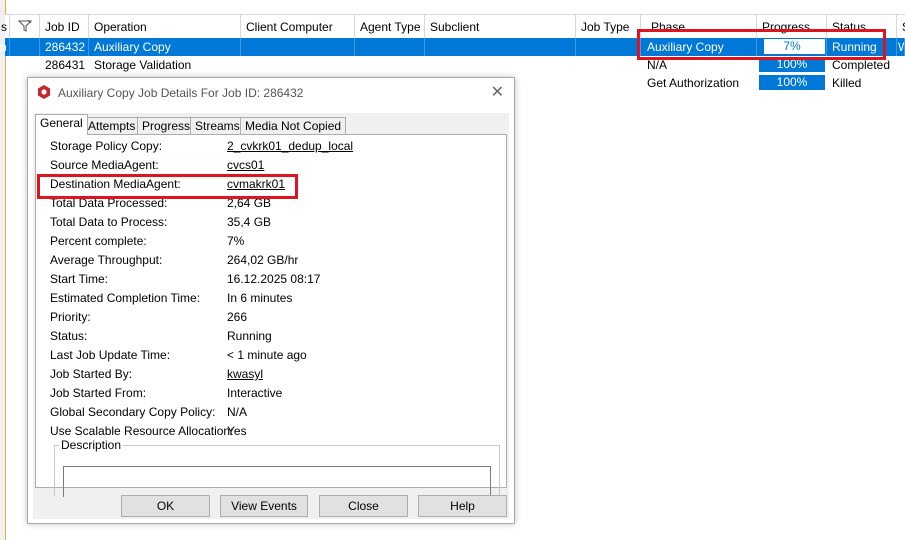 This screenshot has height=540, width=905. I want to click on field-value: 16.12.2025 08:17, so click(274, 279).